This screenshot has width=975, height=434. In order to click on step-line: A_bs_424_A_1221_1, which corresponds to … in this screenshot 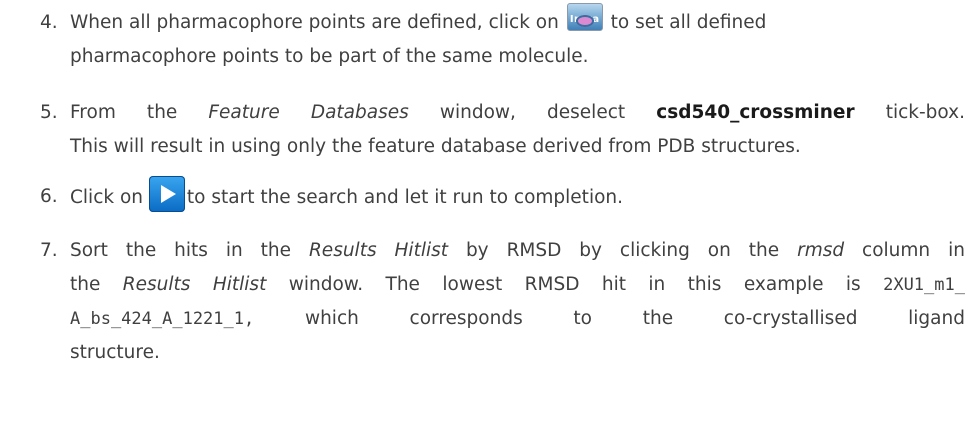, I will do `click(517, 318)`.